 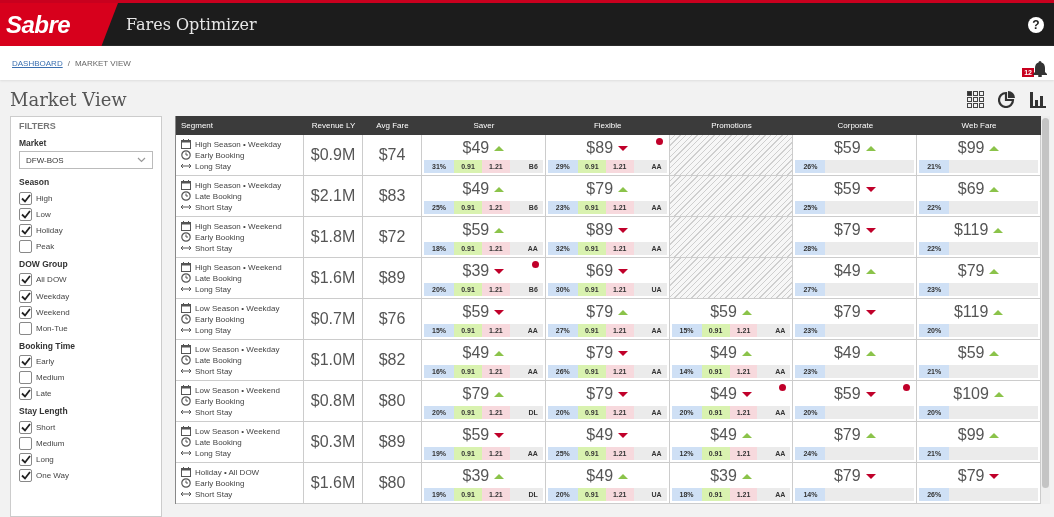 What do you see at coordinates (141, 160) in the screenshot?
I see `chevron-down-icon` at bounding box center [141, 160].